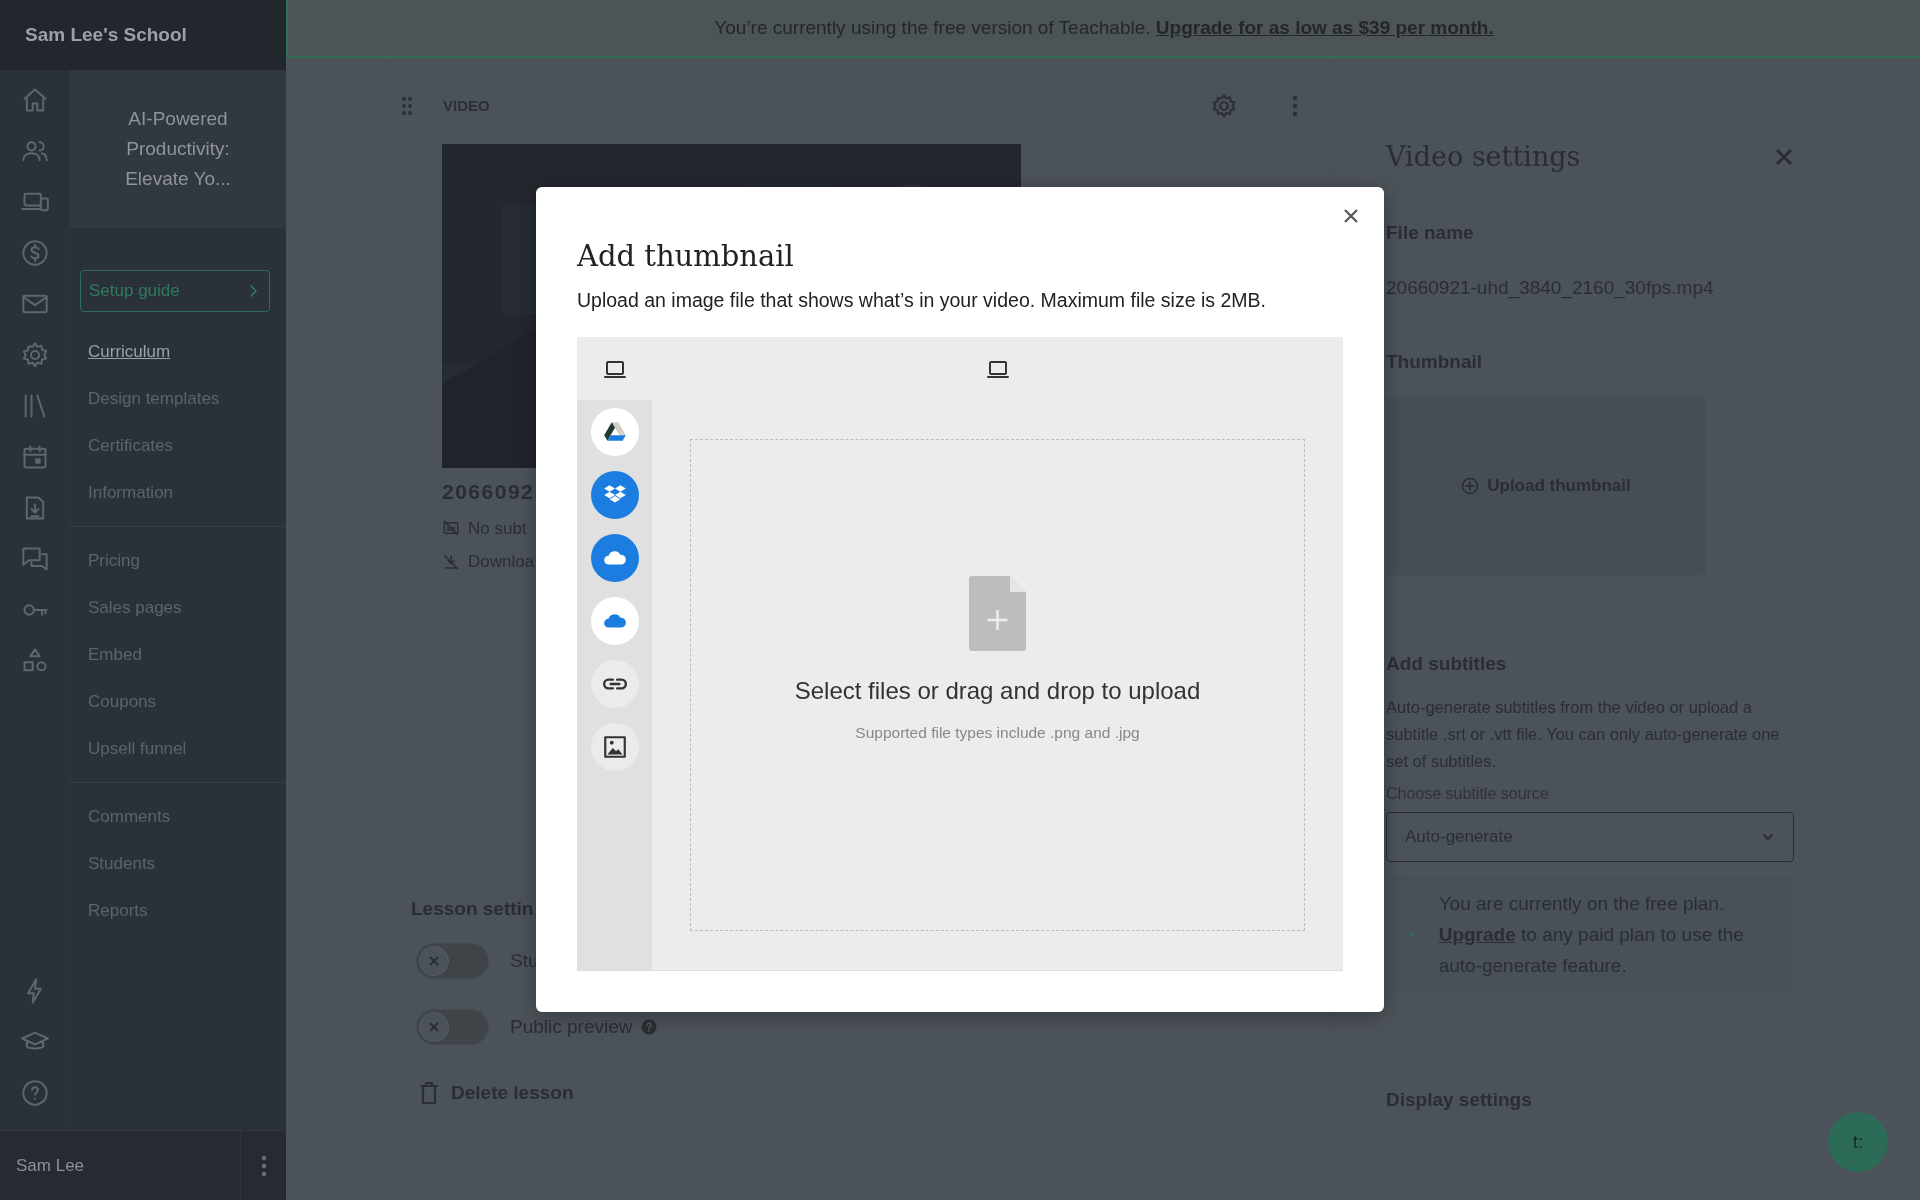 The height and width of the screenshot is (1200, 1920). Describe the element at coordinates (451, 528) in the screenshot. I see `no-subtitles-icon` at that location.